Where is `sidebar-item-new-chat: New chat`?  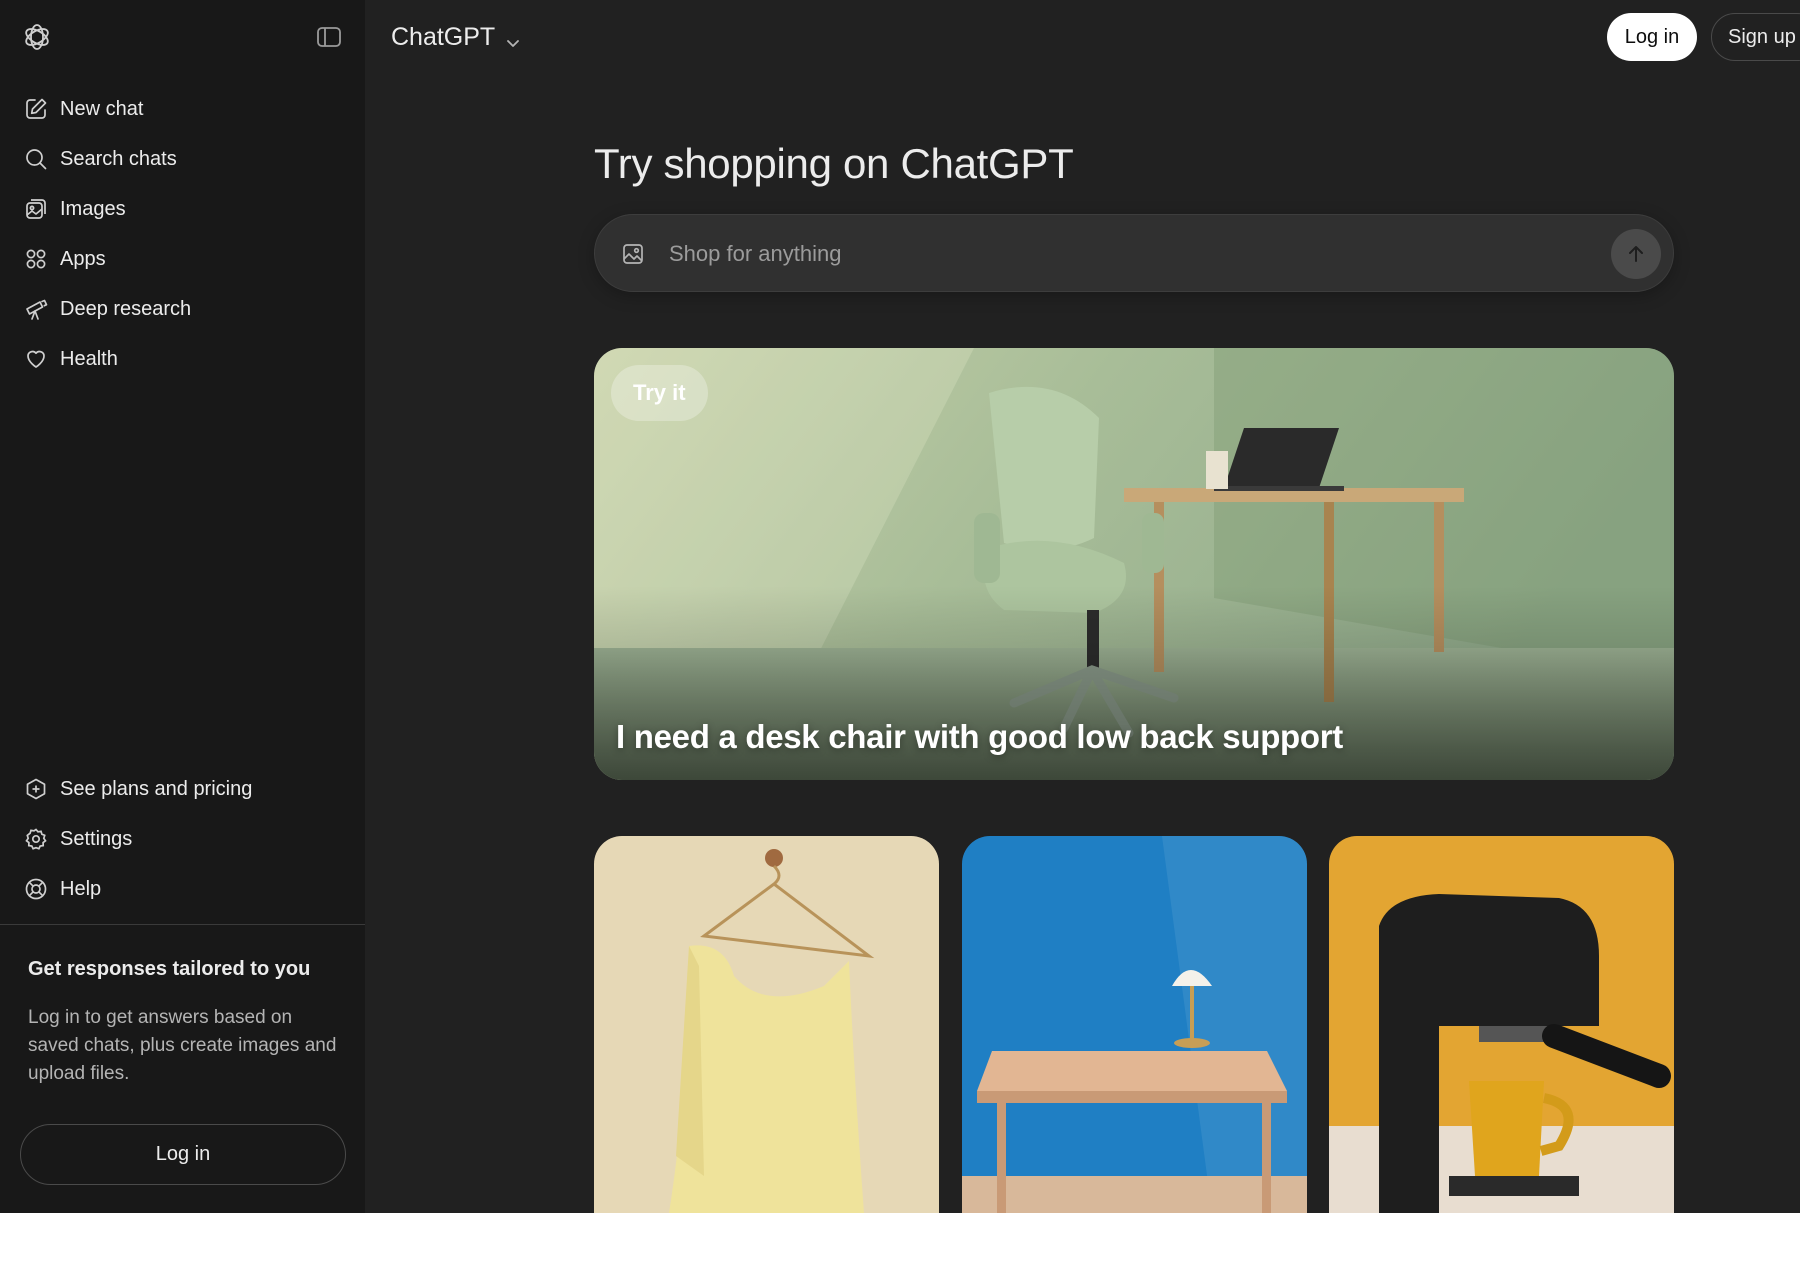 sidebar-item-new-chat: New chat is located at coordinates (182, 109).